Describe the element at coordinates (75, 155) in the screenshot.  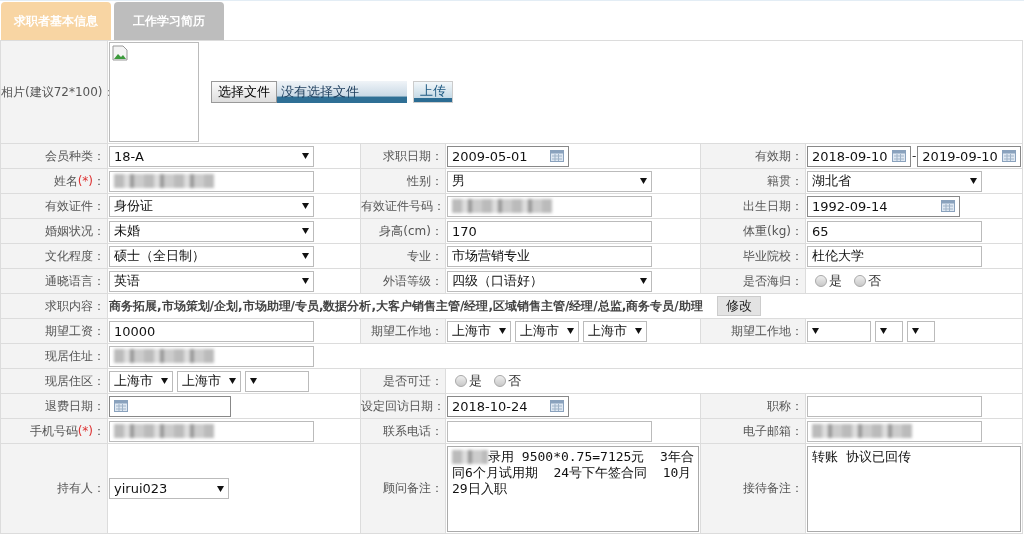
I see `field-label: 会员种类：` at that location.